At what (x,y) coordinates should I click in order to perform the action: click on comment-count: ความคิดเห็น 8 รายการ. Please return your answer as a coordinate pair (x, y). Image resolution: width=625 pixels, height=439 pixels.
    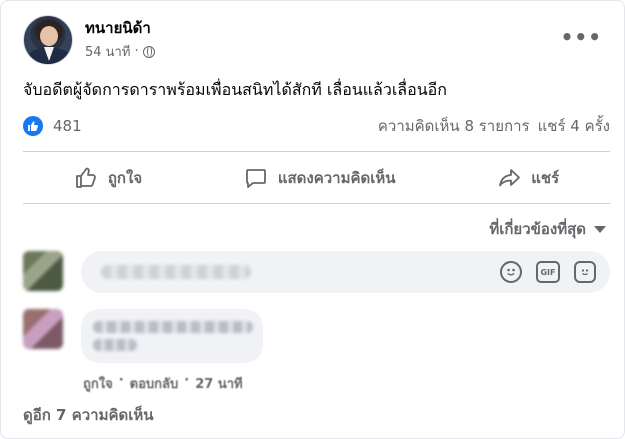
    Looking at the image, I should click on (454, 126).